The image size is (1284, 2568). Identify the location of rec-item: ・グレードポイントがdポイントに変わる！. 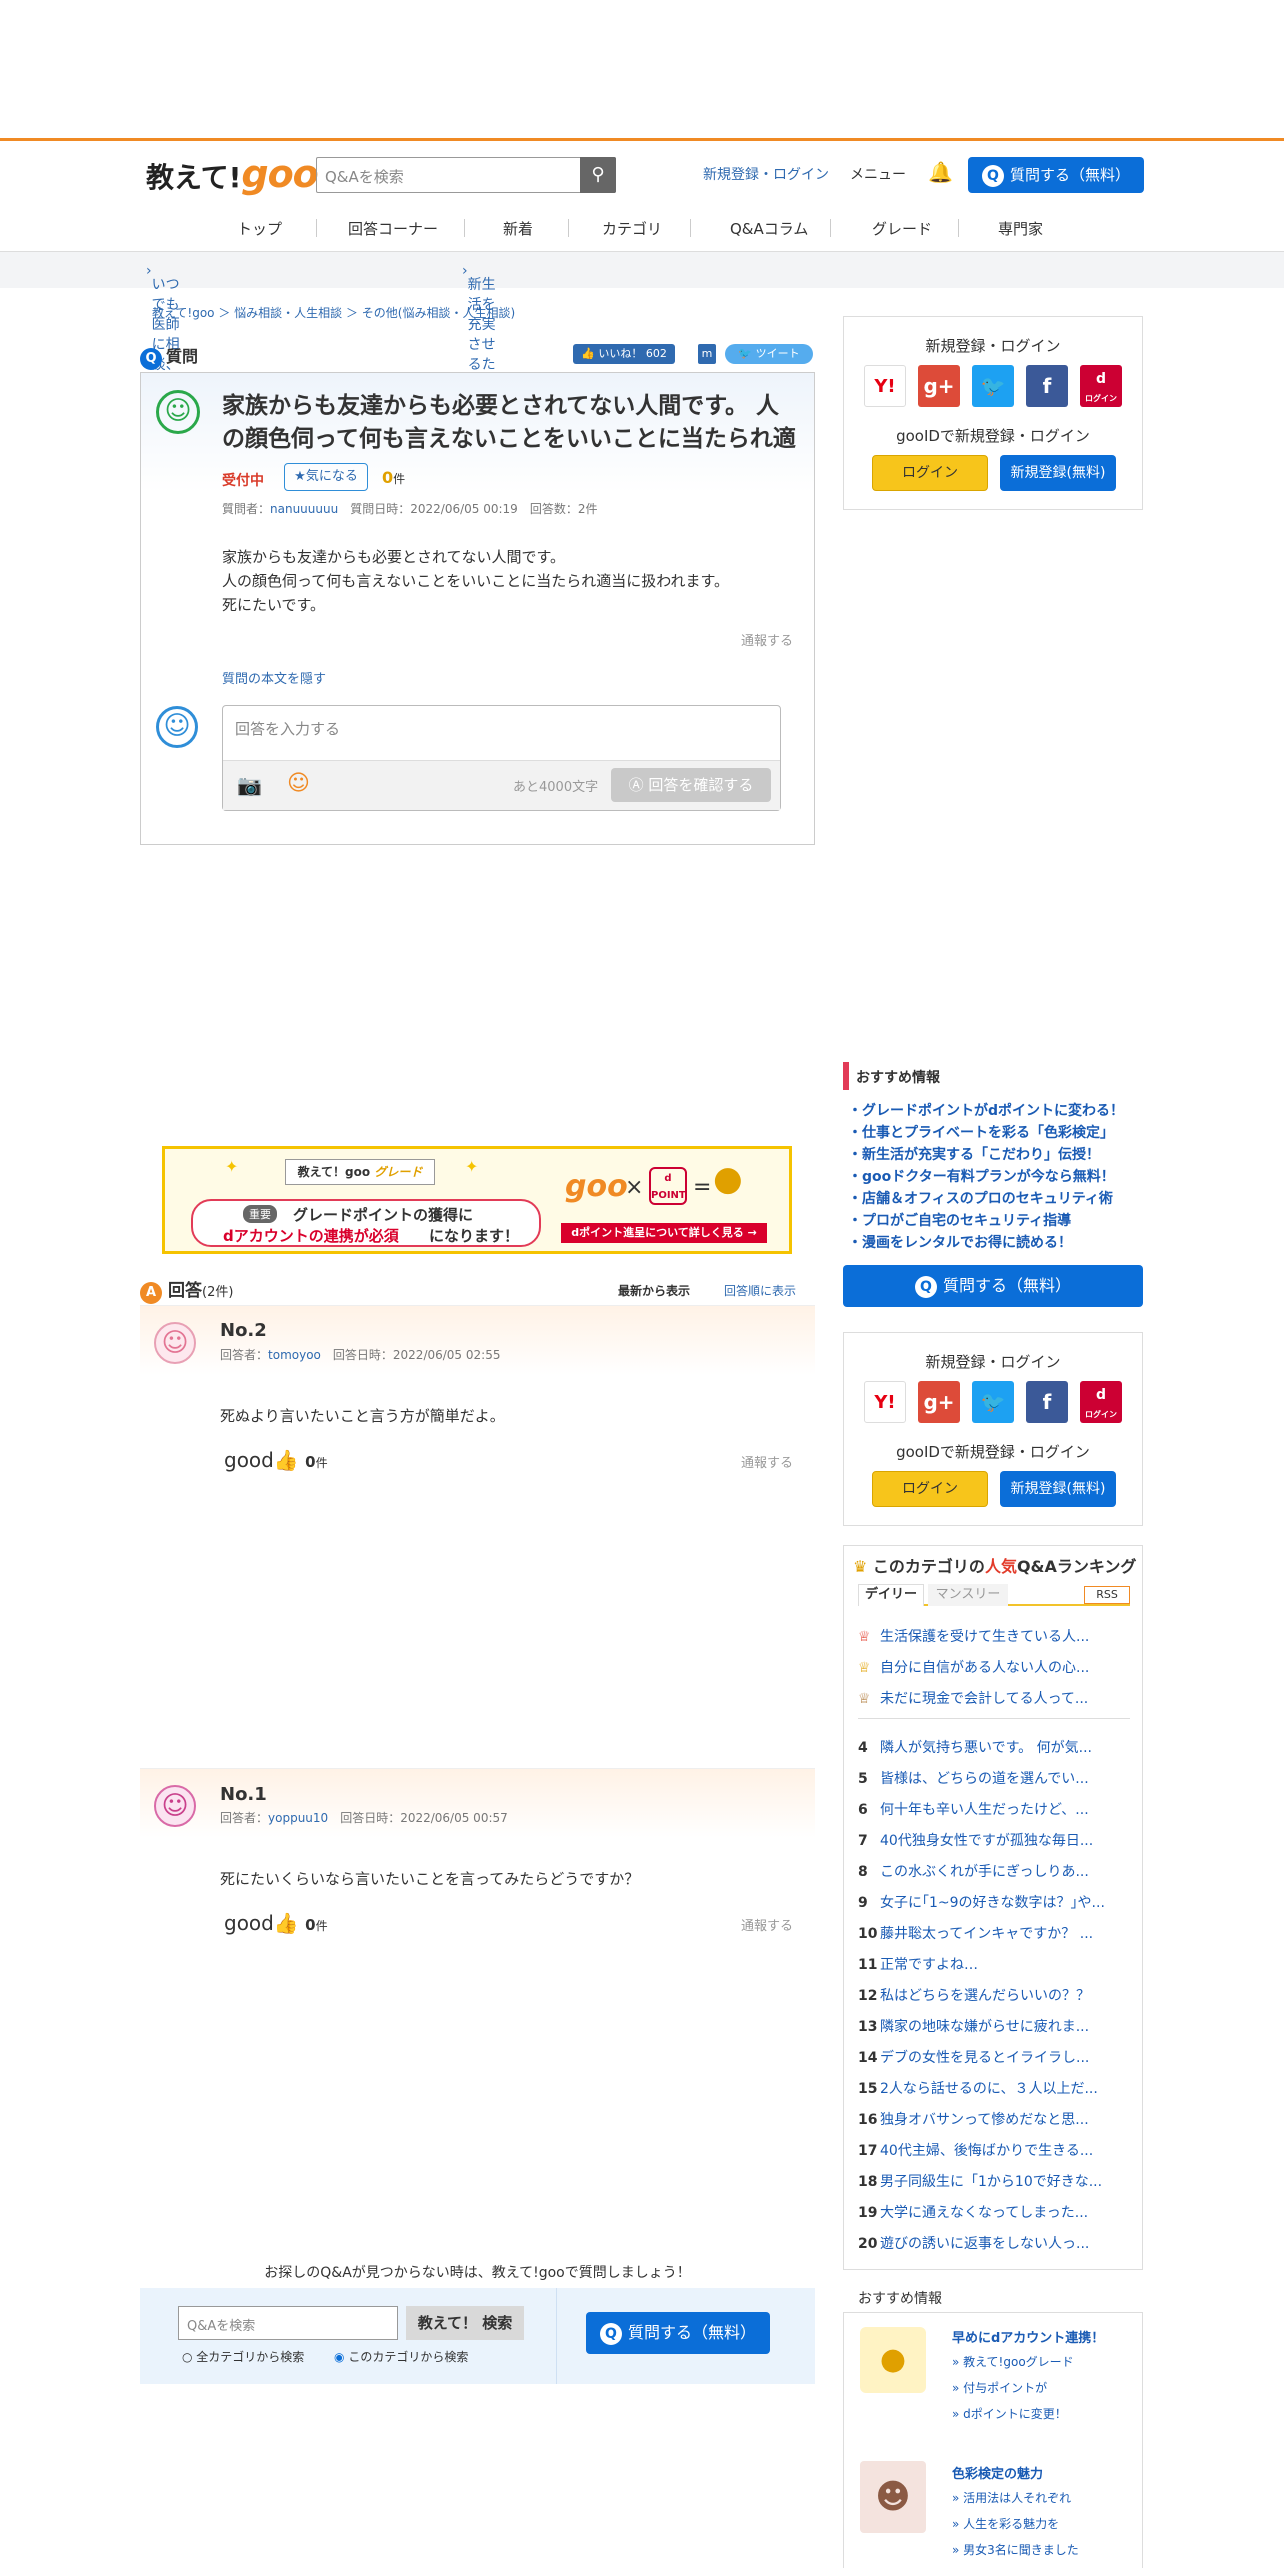
(986, 1110).